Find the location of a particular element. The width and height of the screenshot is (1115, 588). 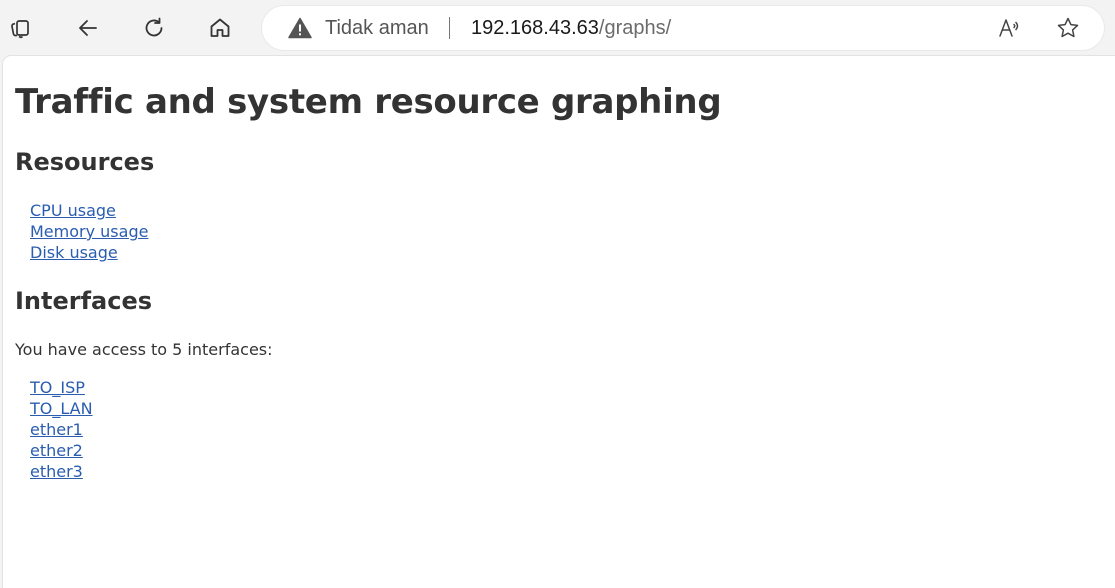

read-aloud-button is located at coordinates (1009, 28).